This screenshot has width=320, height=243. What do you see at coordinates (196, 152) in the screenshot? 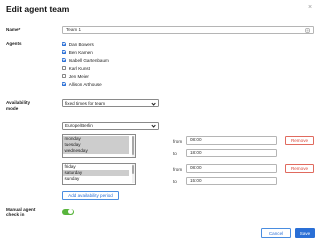
I see `to-time-value: 18:00` at bounding box center [196, 152].